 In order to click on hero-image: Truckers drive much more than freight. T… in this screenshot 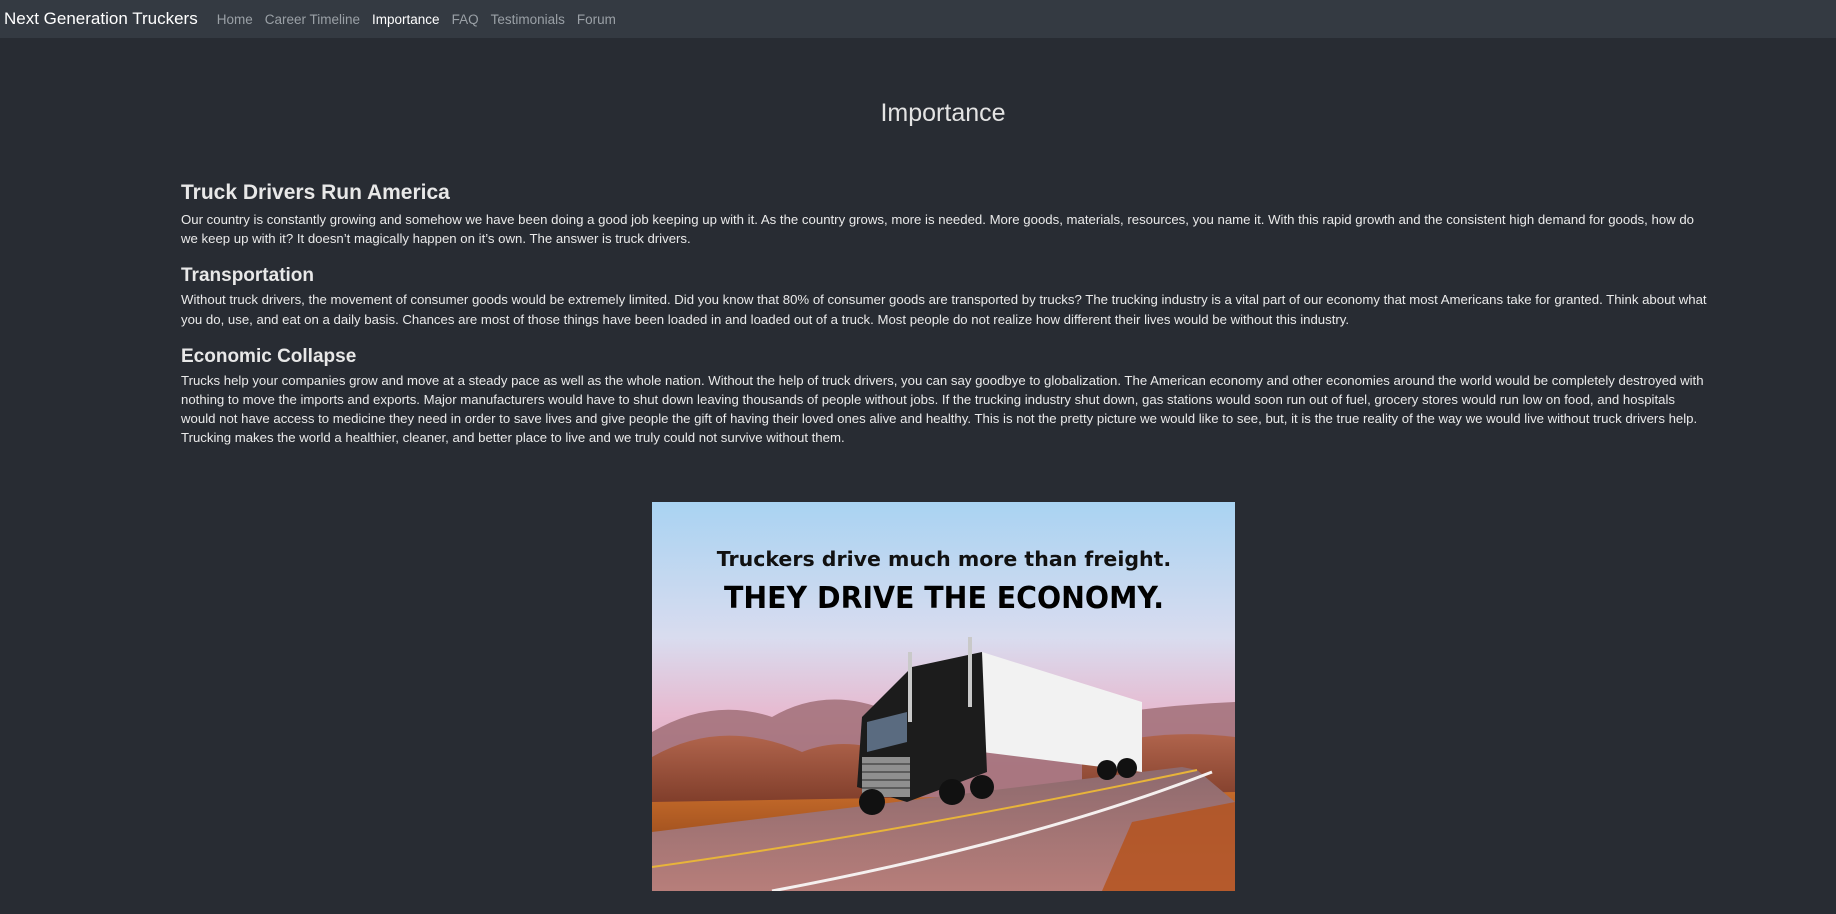, I will do `click(943, 696)`.